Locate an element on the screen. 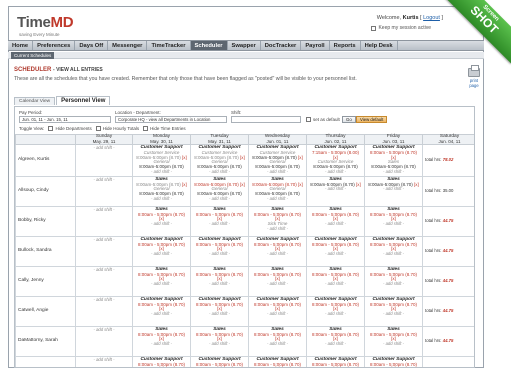 The width and height of the screenshot is (511, 375). employee-name: Bullock, Sandra is located at coordinates (45, 251).